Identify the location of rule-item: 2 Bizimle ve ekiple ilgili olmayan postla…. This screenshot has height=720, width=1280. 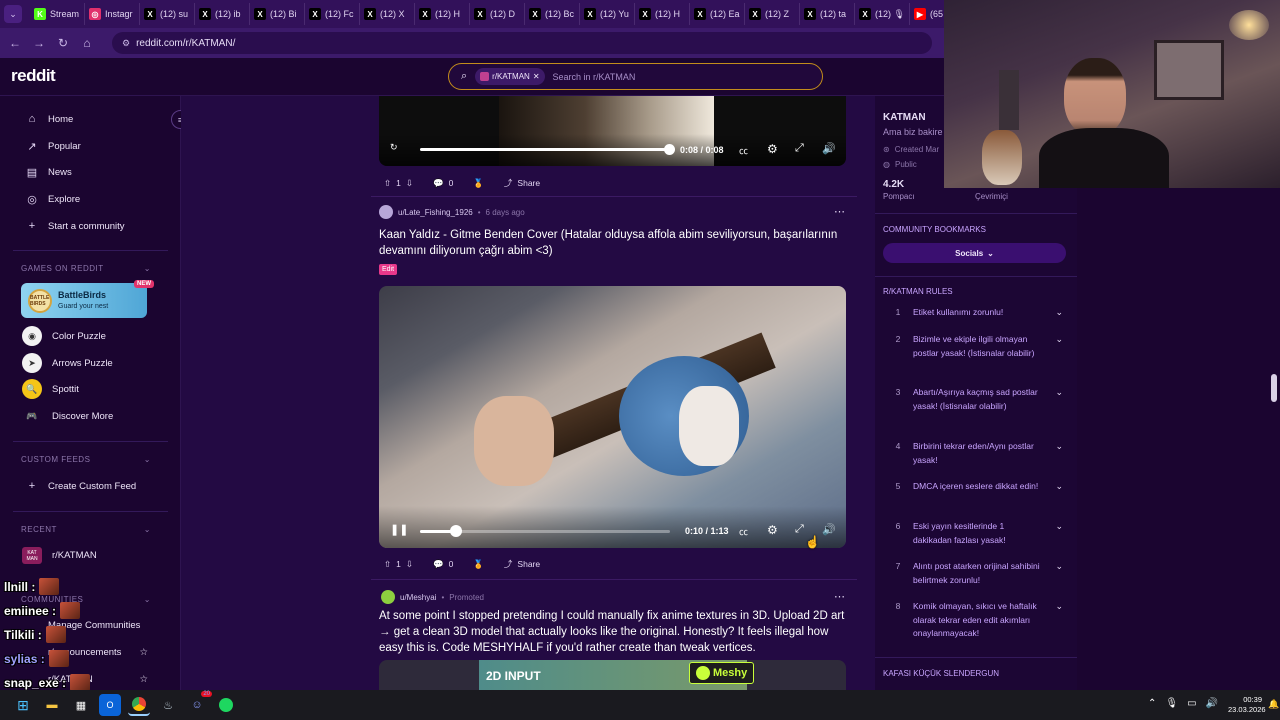
(973, 346).